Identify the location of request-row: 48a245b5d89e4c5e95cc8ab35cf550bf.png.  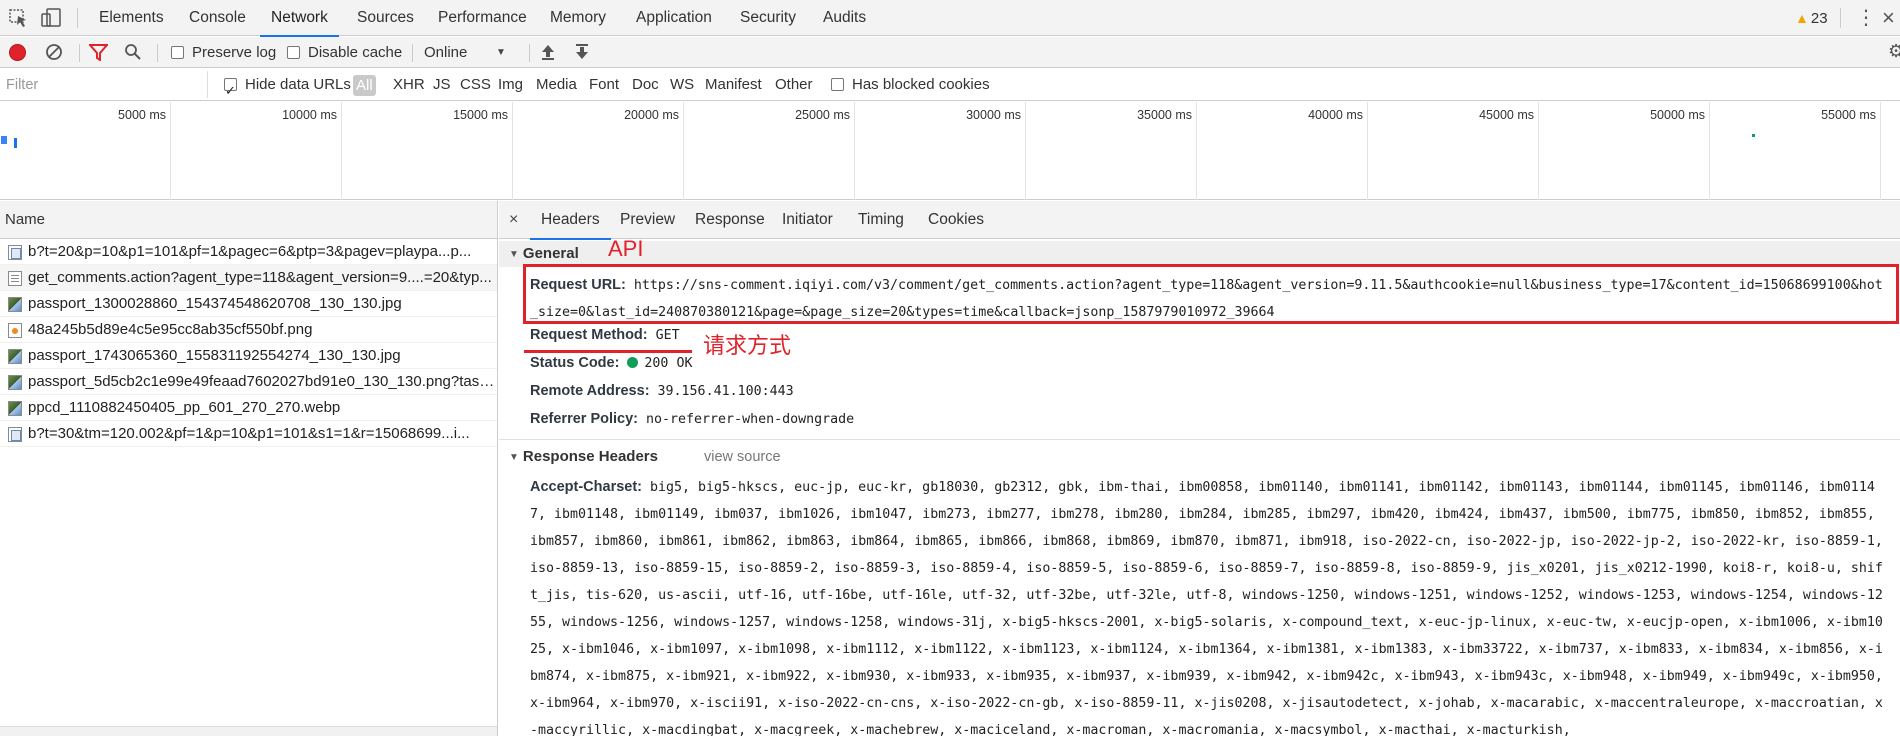
(248, 330).